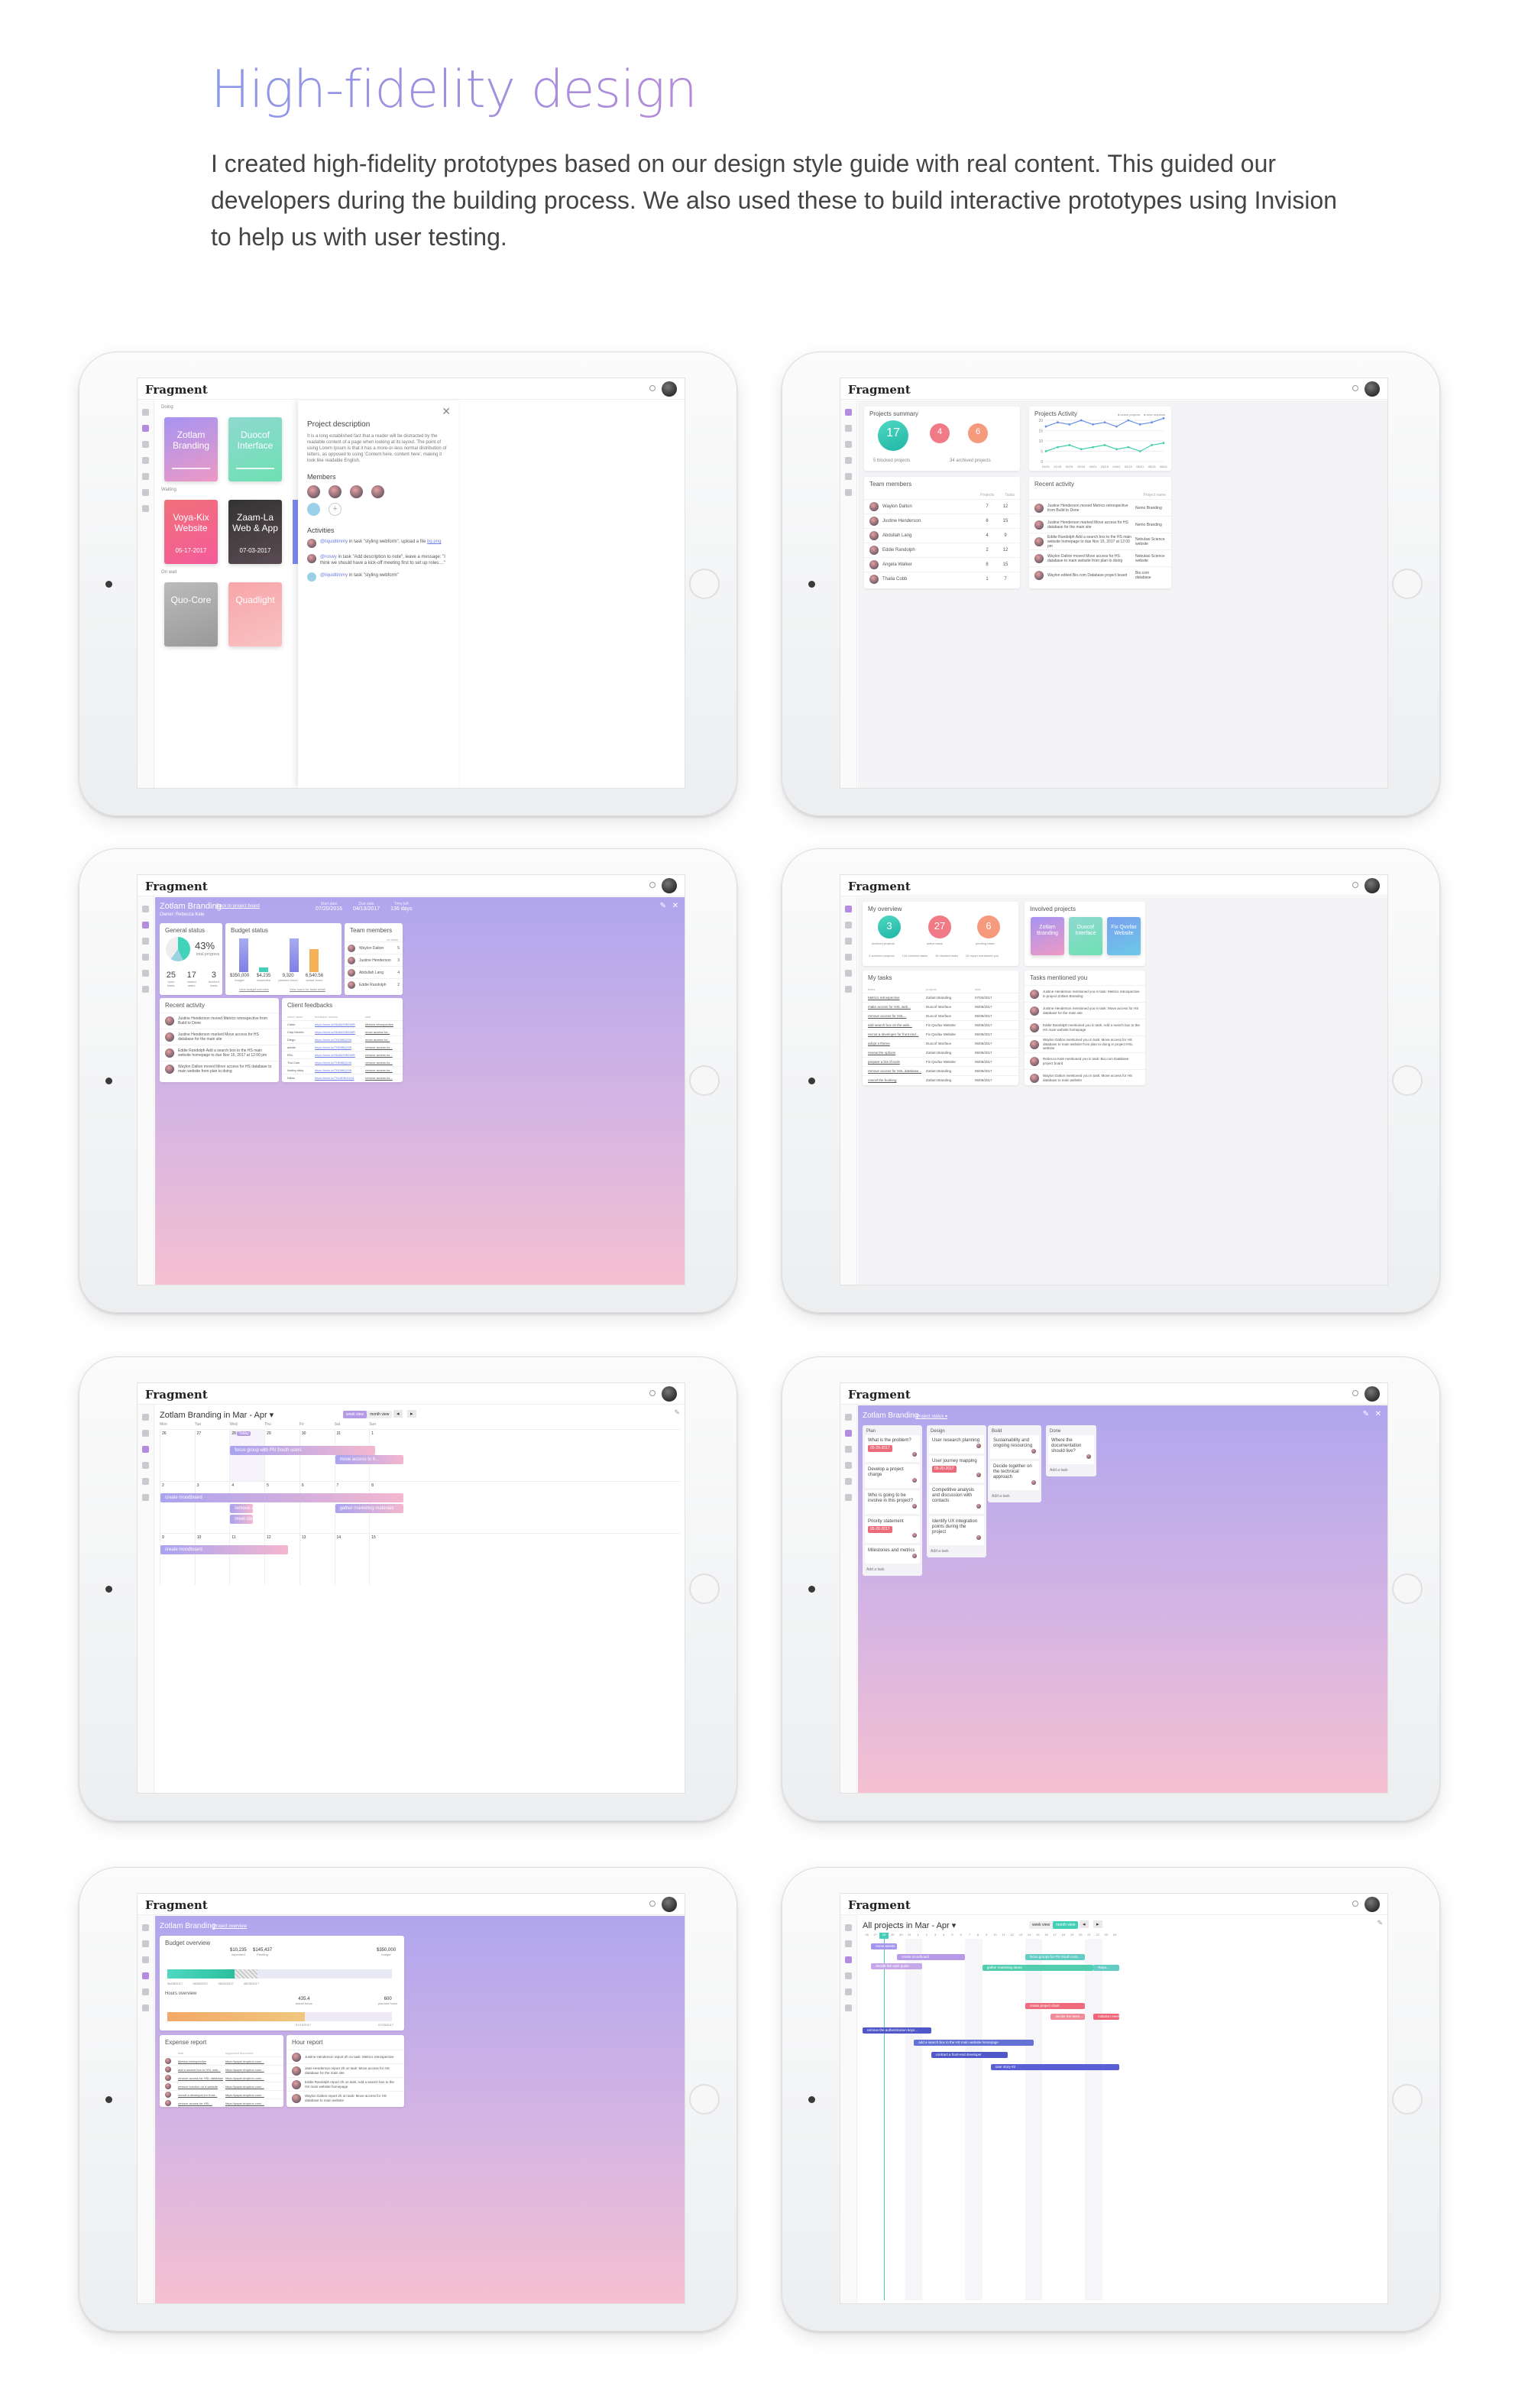  Describe the element at coordinates (212, 1455) in the screenshot. I see `day-cell: 27` at that location.